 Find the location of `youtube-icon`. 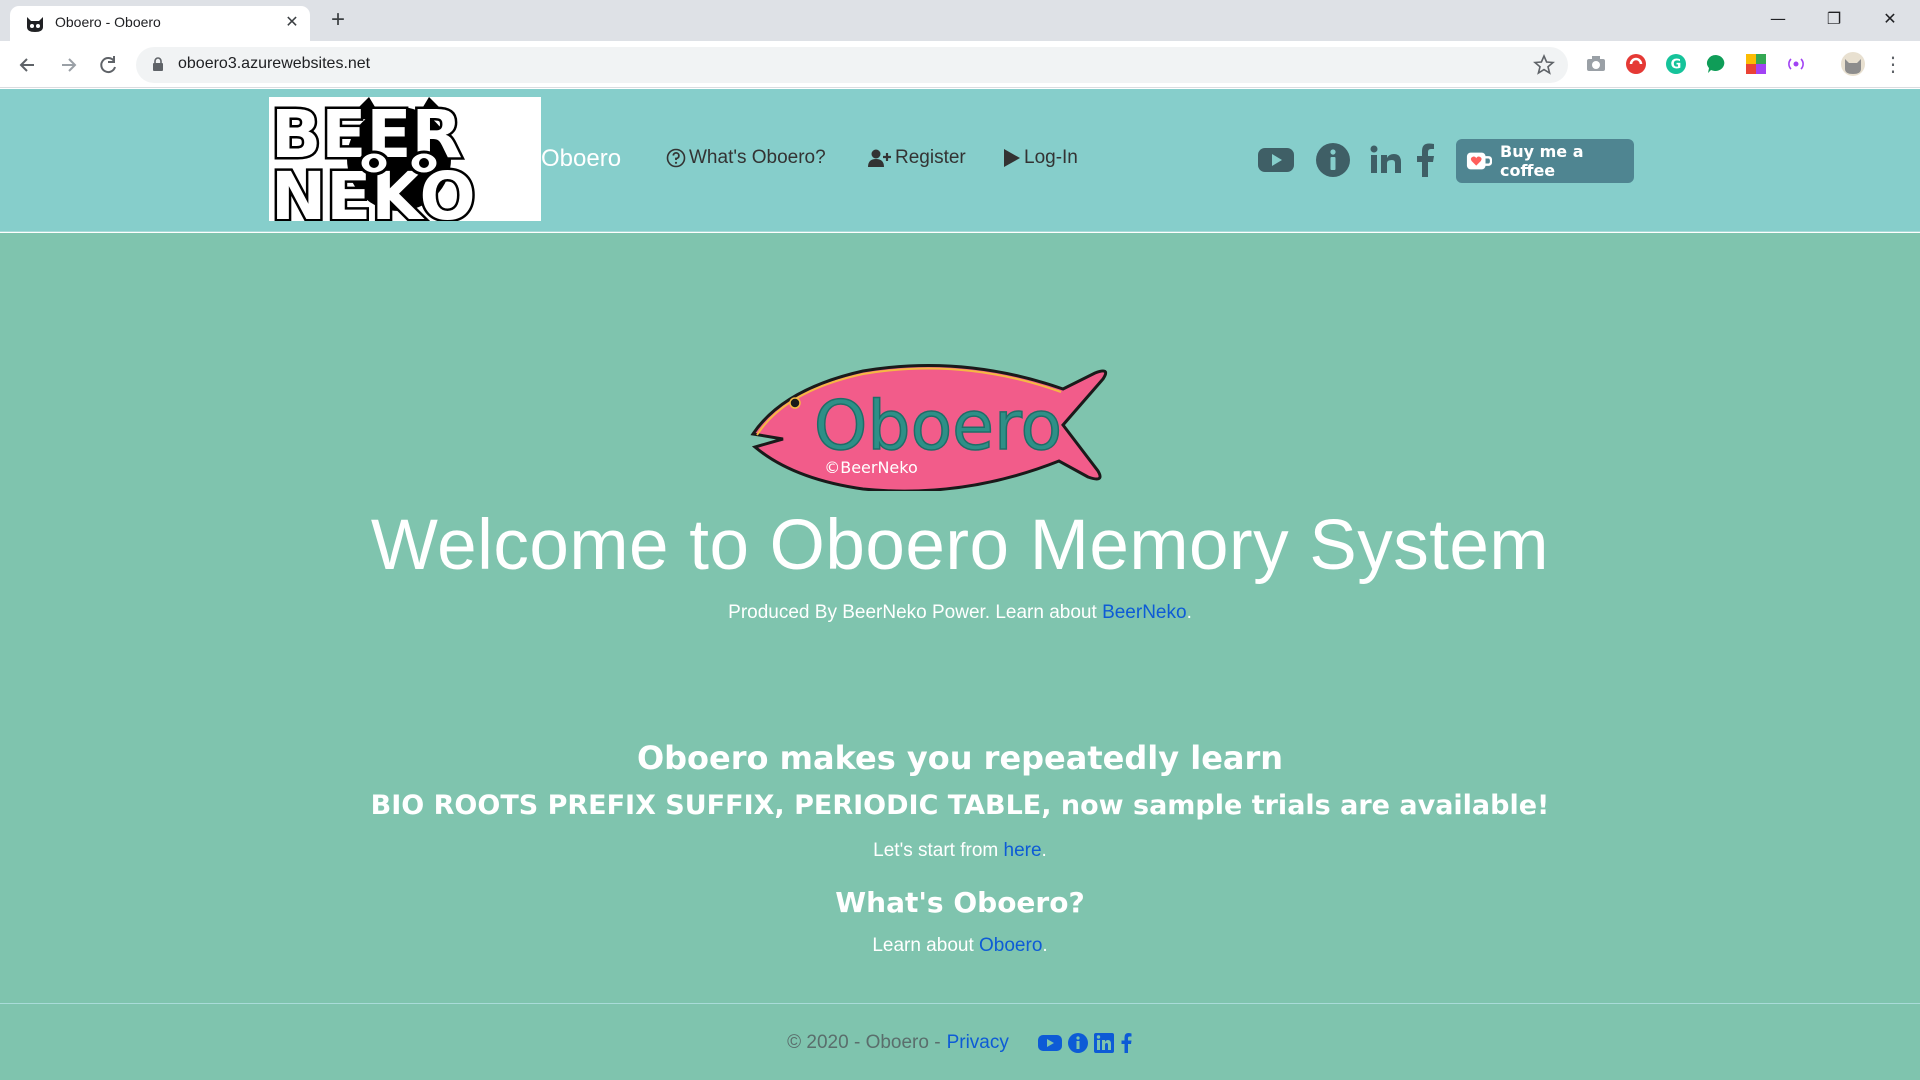

youtube-icon is located at coordinates (1276, 160).